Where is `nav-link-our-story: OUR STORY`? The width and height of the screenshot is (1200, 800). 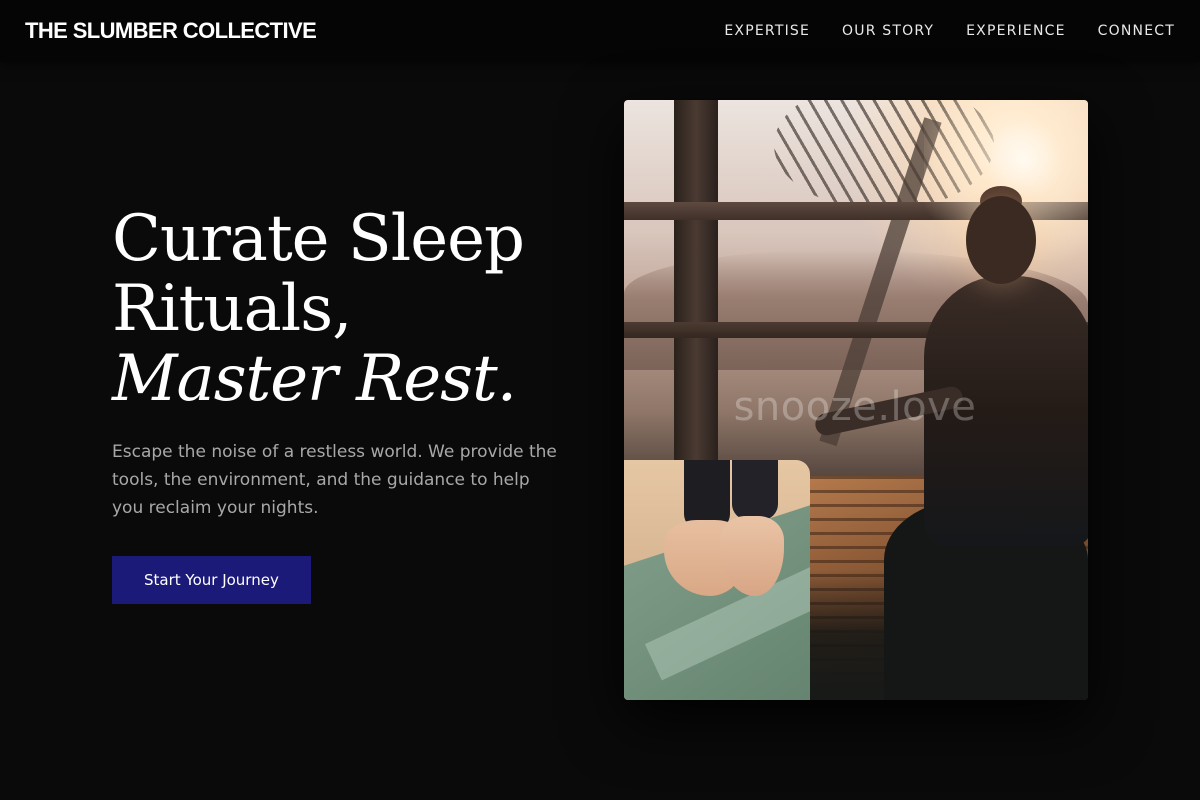 nav-link-our-story: OUR STORY is located at coordinates (888, 31).